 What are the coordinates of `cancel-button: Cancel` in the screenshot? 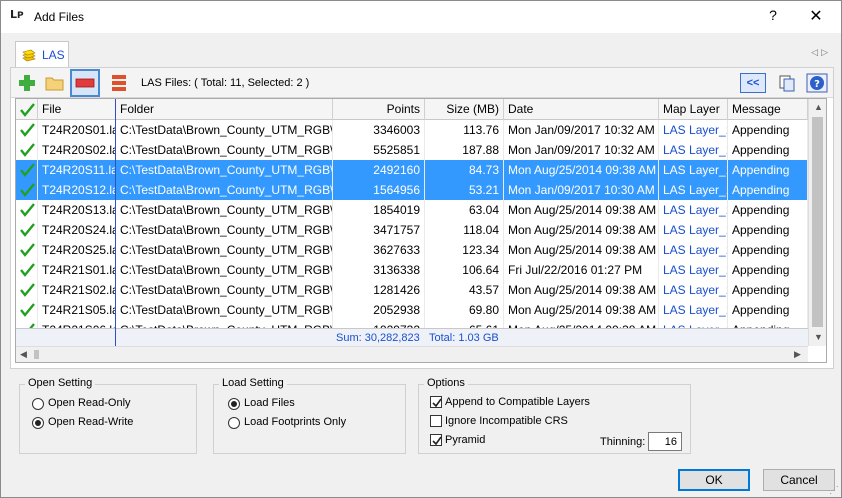 It's located at (799, 480).